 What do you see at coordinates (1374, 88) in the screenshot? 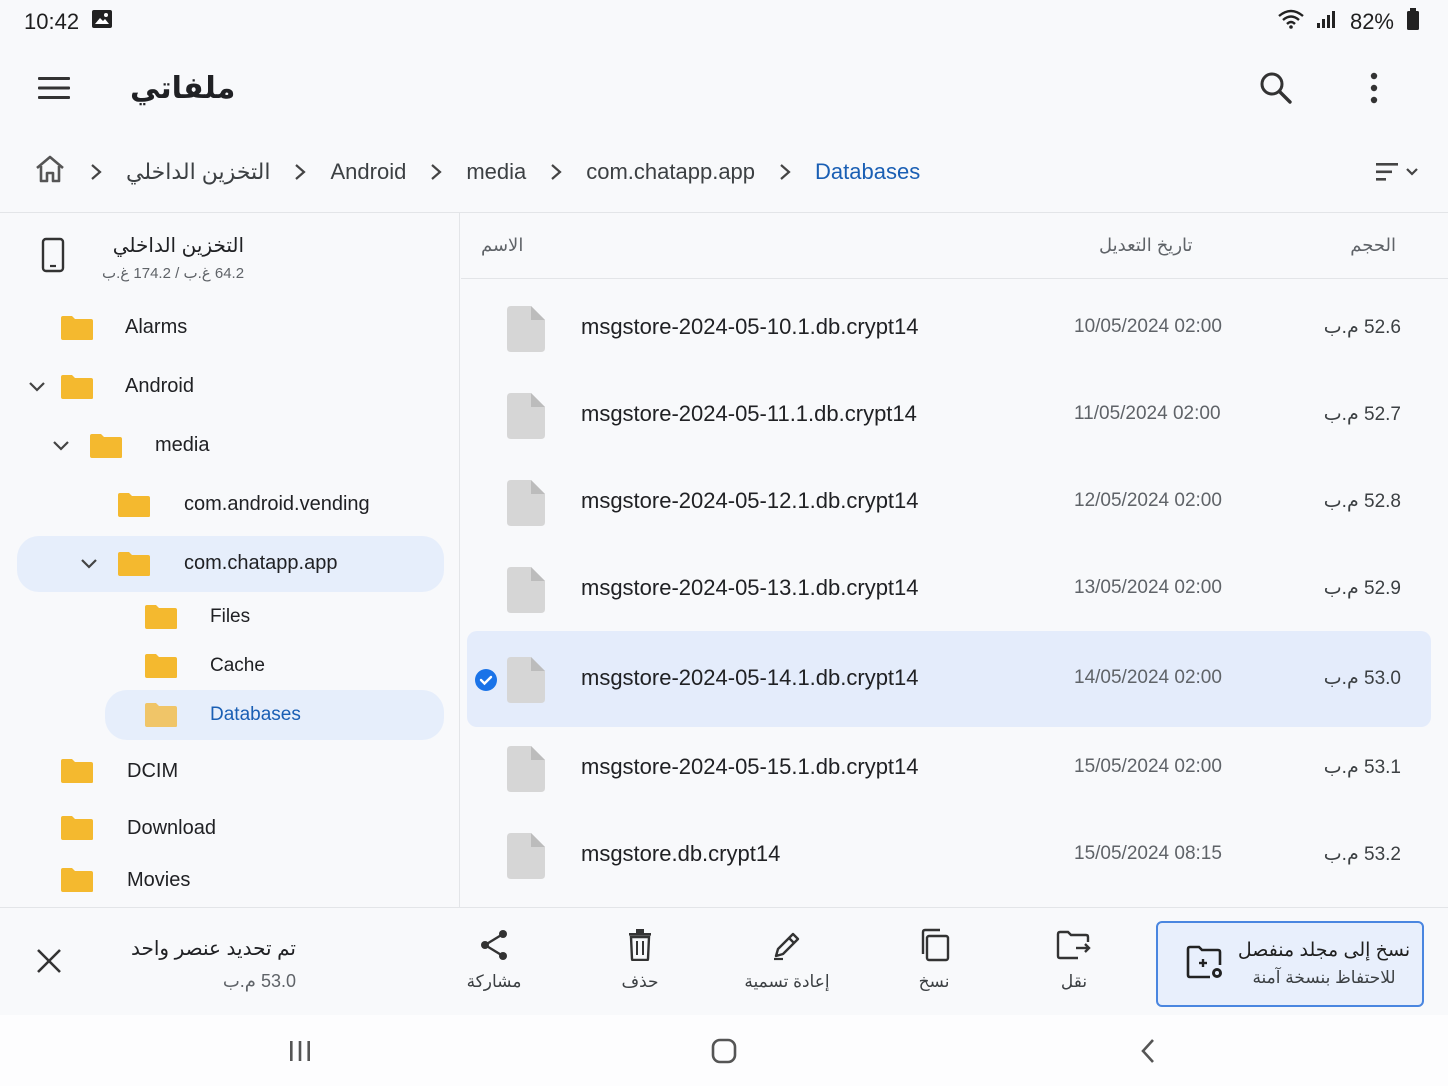
I see `more-options-icon` at bounding box center [1374, 88].